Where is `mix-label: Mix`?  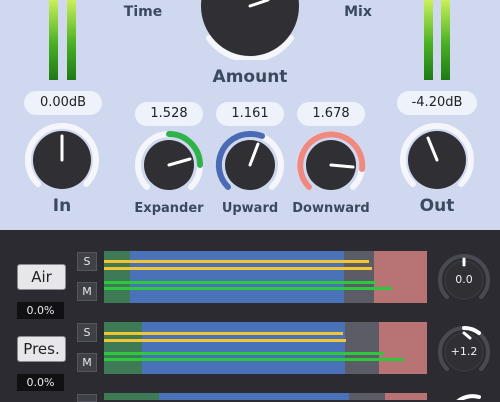 mix-label: Mix is located at coordinates (358, 12).